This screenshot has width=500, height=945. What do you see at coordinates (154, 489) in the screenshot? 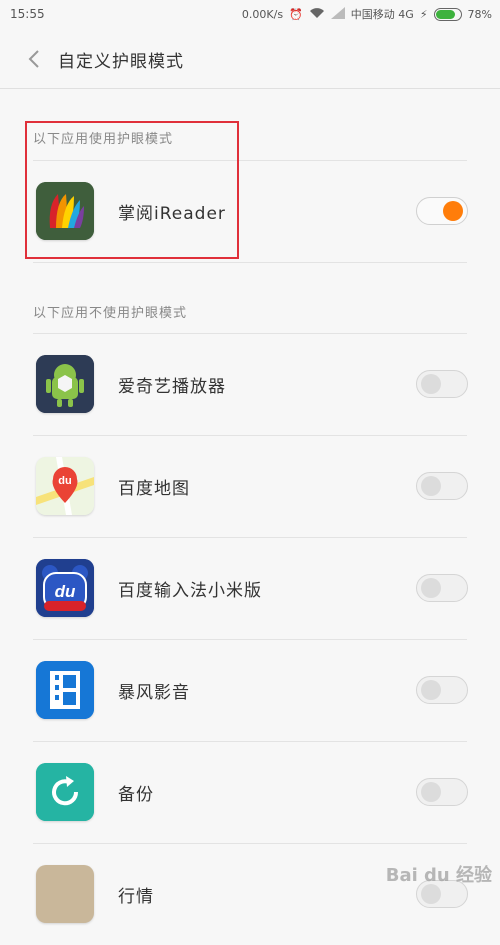
I see `app-name-baidu-map: 百度地图` at bounding box center [154, 489].